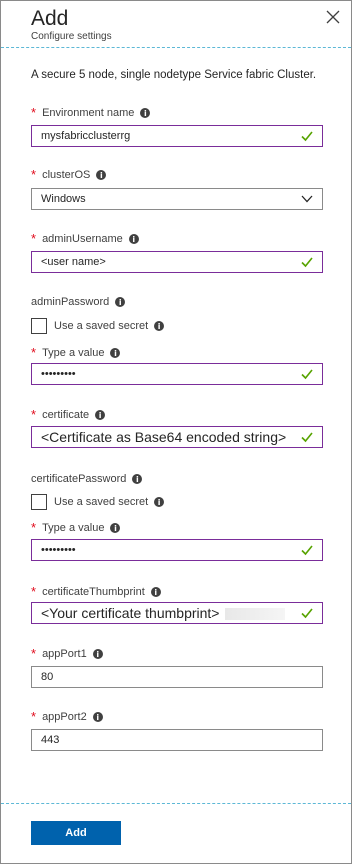 The image size is (352, 864). I want to click on cluster-os-dropdown: Windows, so click(177, 199).